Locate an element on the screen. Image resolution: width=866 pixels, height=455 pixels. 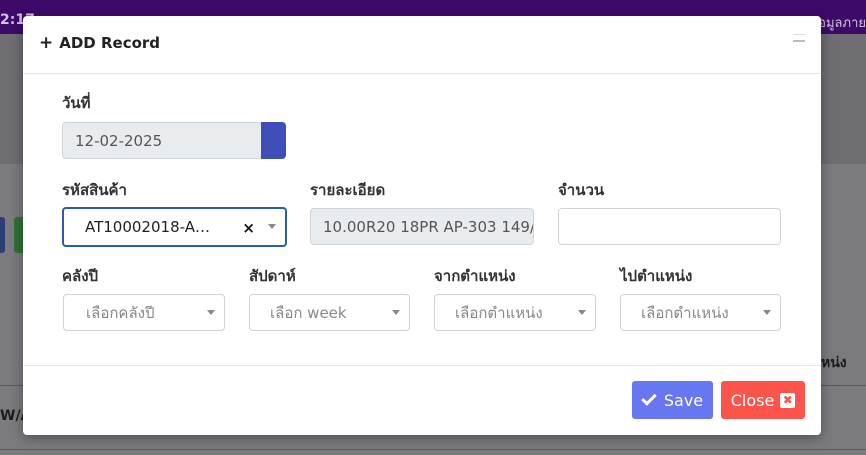
close-button: Close ✖ is located at coordinates (763, 400).